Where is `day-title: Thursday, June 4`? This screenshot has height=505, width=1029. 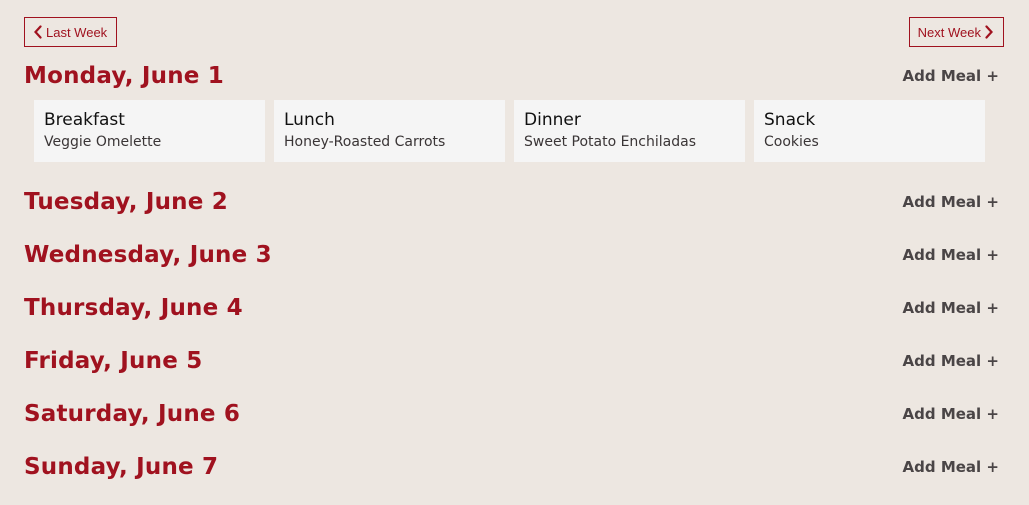 day-title: Thursday, June 4 is located at coordinates (133, 307).